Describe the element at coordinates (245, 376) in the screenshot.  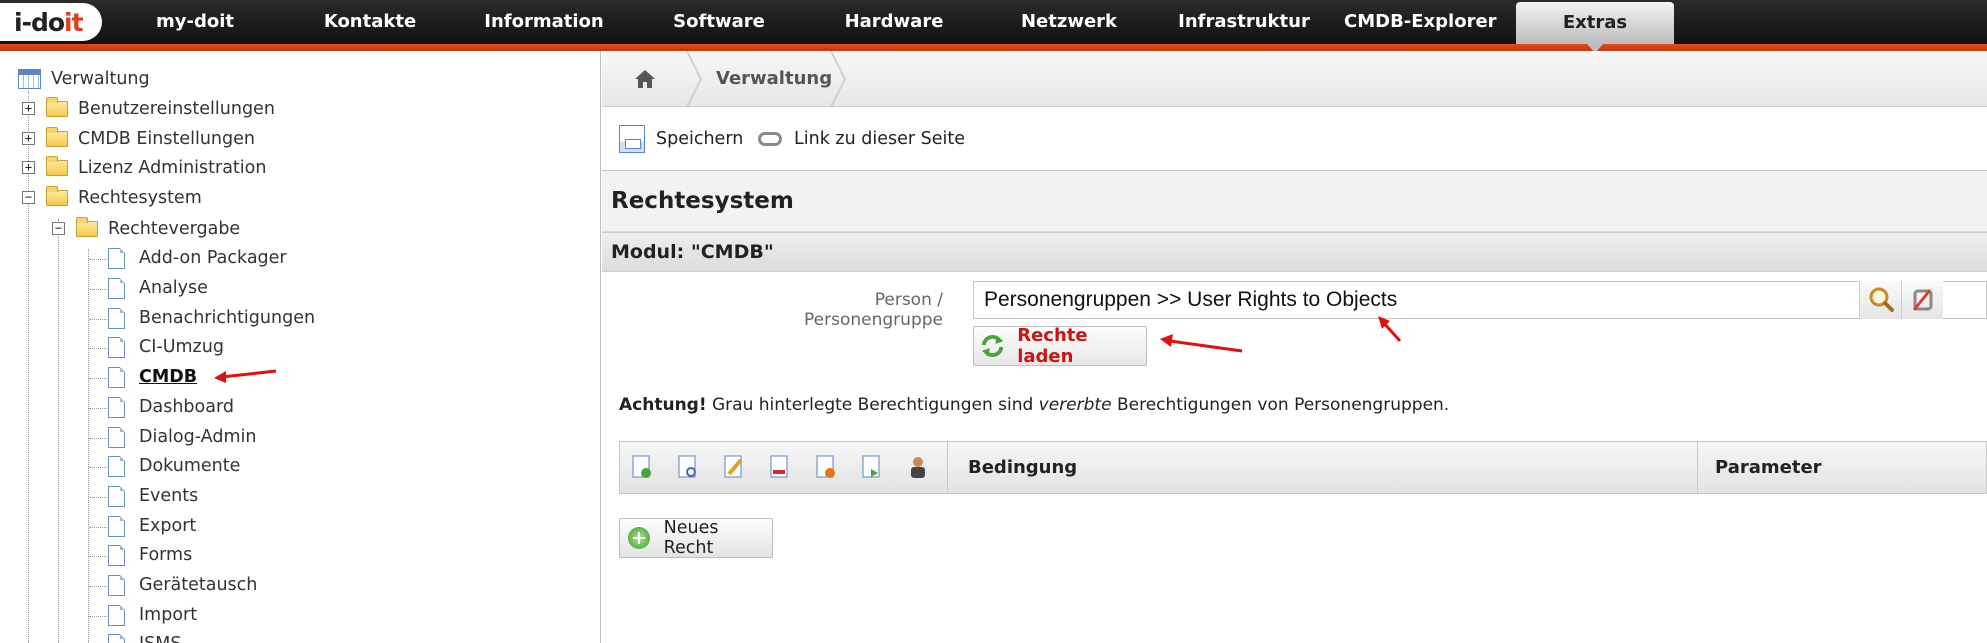
I see `annotation-arrow-icon` at that location.